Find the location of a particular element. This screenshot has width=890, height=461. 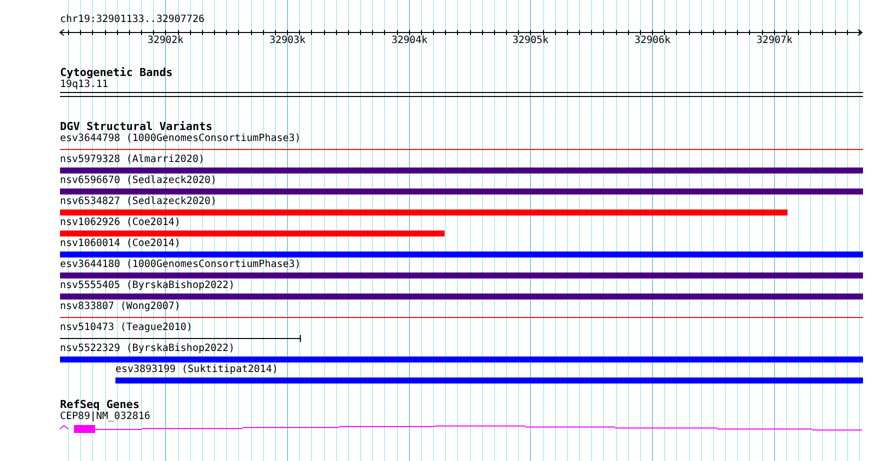

variant-label: nsv6596670 (Sedlazeck2020) is located at coordinates (138, 181).